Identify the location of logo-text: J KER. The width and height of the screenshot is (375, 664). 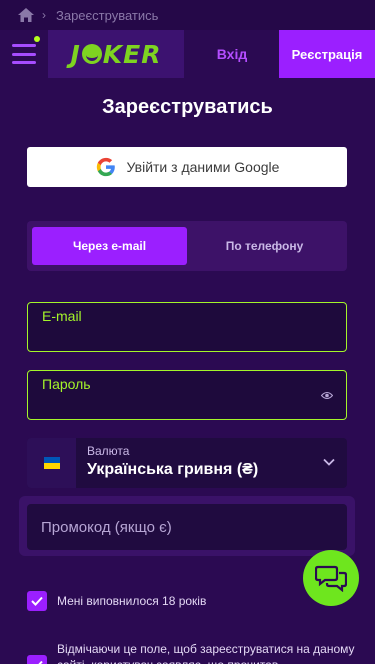
(116, 54).